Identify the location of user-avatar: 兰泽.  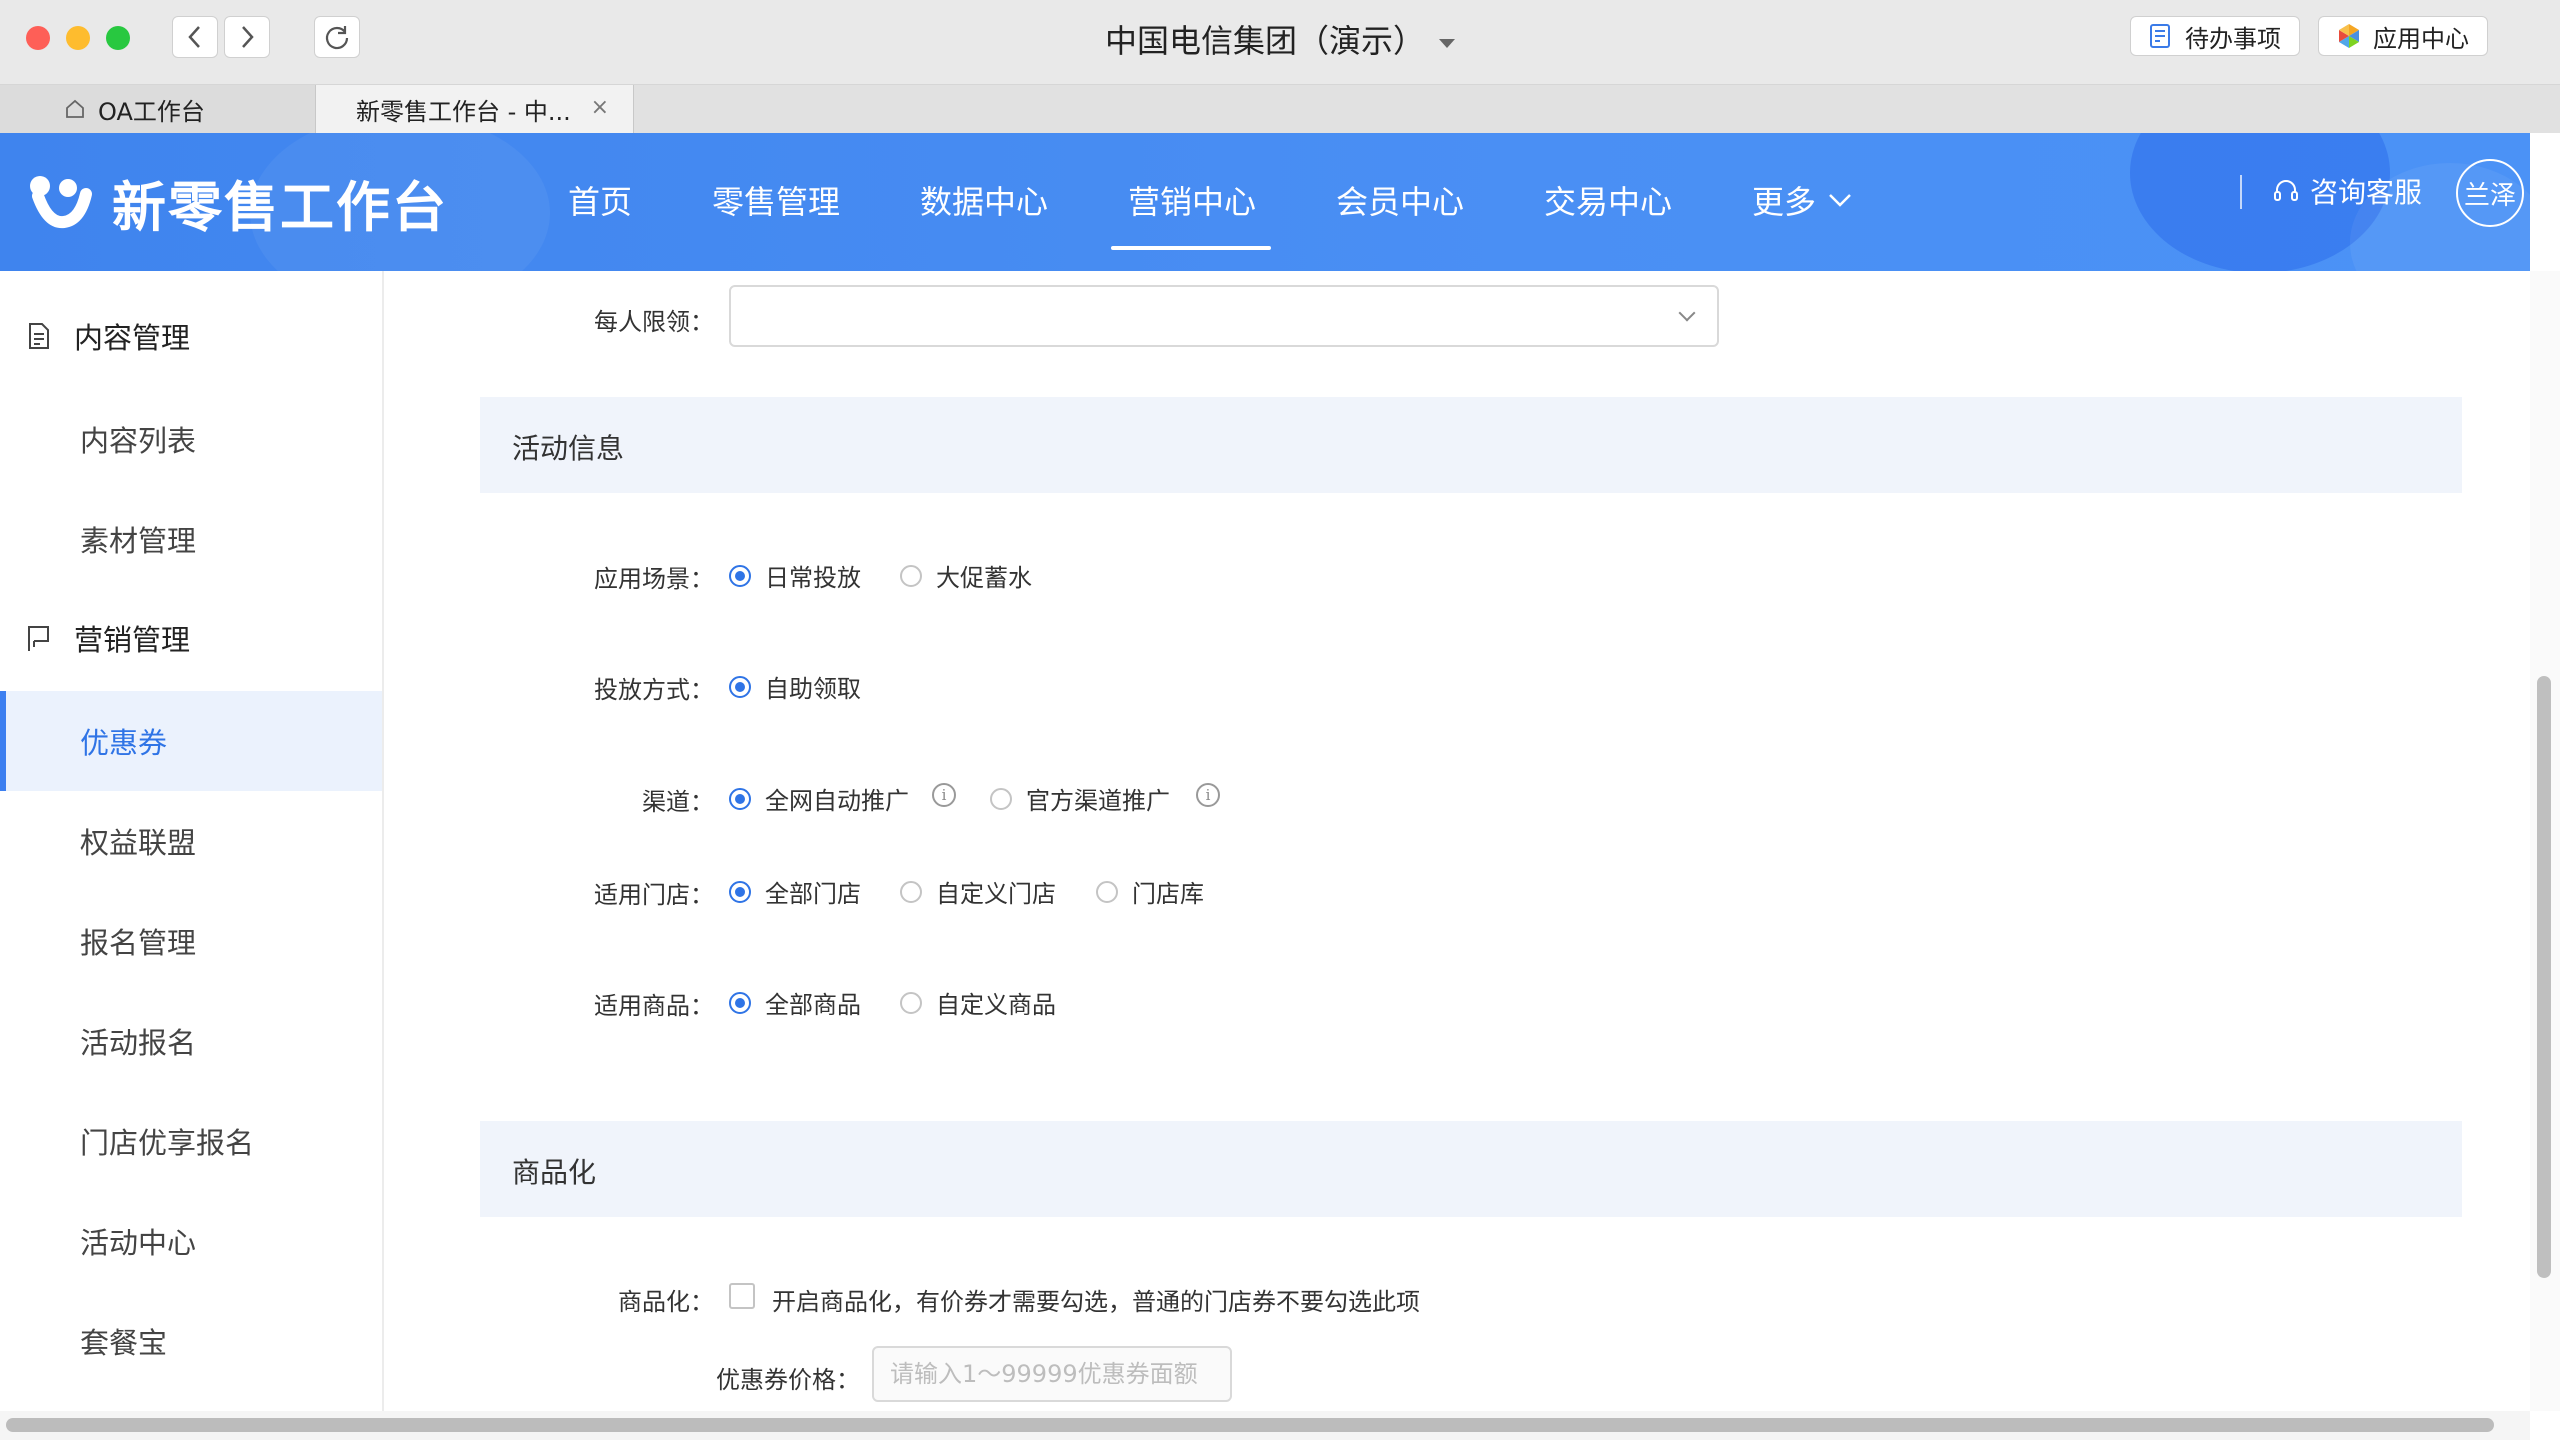
(2490, 193).